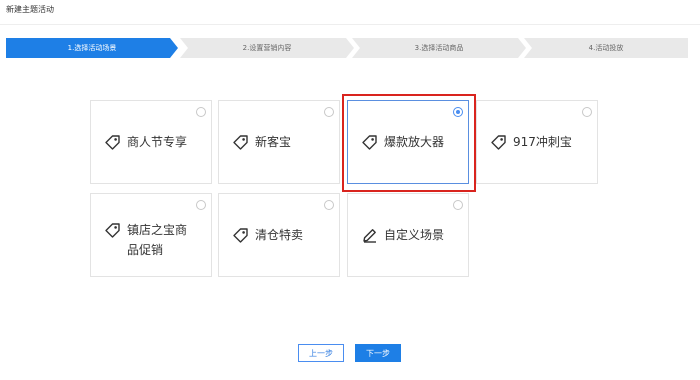  I want to click on option-label: 商人节专享, so click(157, 142).